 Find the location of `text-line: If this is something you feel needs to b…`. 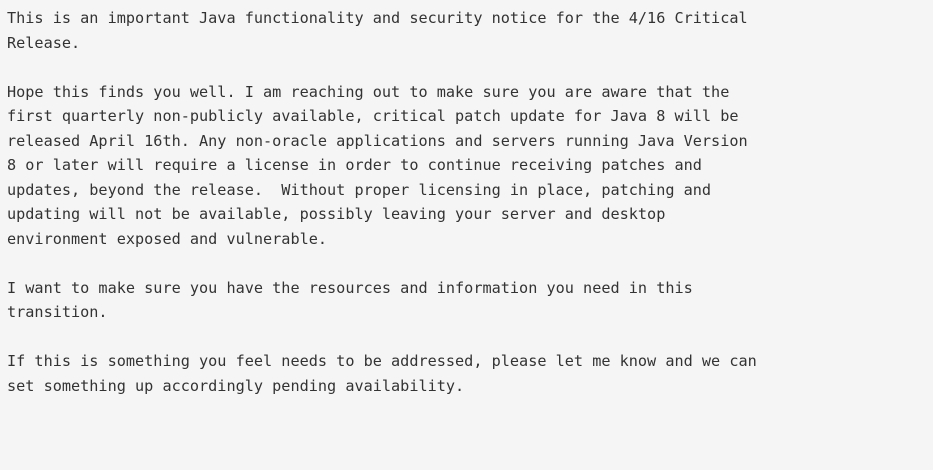

text-line: If this is something you feel needs to b… is located at coordinates (382, 361).